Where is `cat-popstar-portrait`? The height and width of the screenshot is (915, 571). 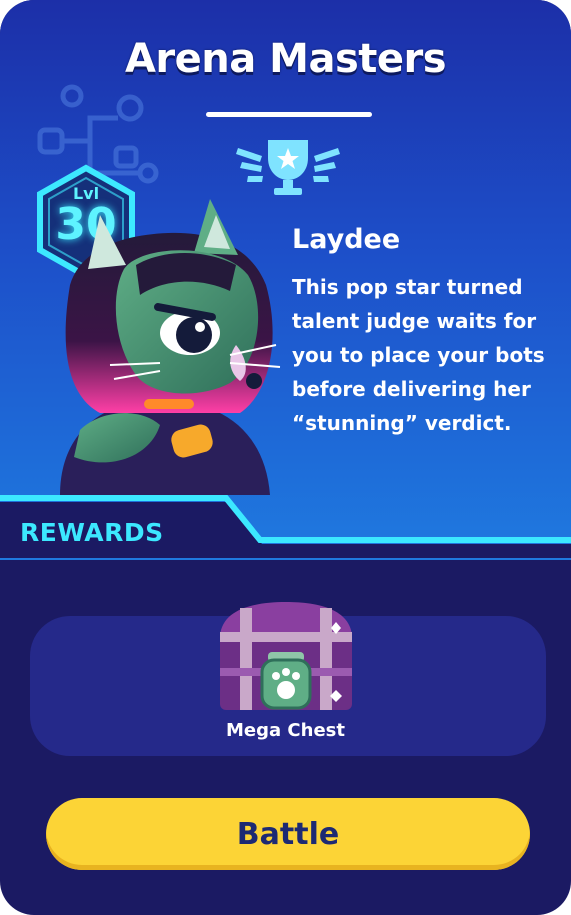
cat-popstar-portrait is located at coordinates (170, 347).